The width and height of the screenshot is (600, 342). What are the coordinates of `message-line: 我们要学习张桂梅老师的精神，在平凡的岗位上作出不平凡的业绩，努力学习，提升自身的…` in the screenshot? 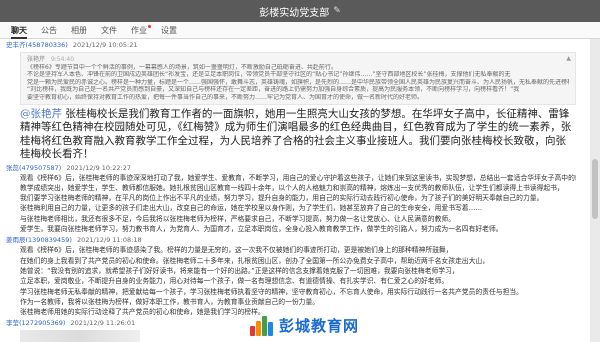 It's located at (282, 198).